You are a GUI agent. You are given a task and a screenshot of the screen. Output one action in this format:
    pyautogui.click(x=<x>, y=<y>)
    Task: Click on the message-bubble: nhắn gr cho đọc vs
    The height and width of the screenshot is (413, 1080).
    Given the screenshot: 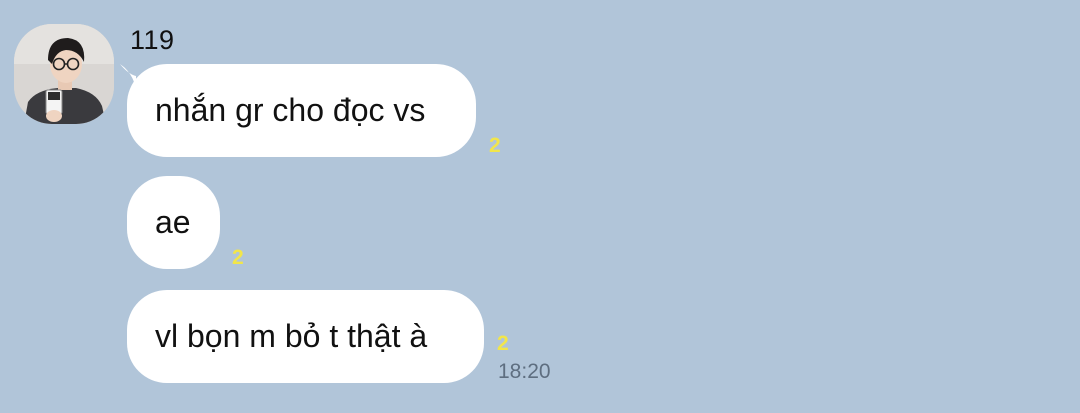 What is the action you would take?
    pyautogui.click(x=301, y=110)
    